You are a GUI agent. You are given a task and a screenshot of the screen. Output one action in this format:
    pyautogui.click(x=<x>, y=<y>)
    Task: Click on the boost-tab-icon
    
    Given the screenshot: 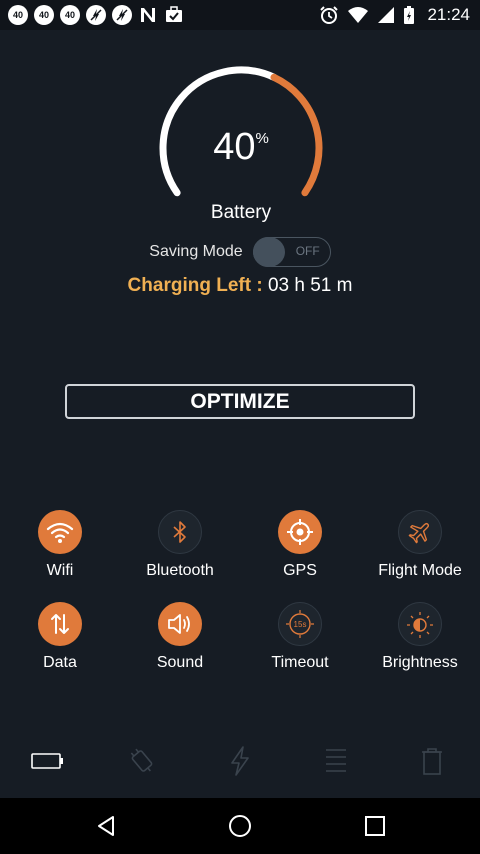 What is the action you would take?
    pyautogui.click(x=240, y=761)
    